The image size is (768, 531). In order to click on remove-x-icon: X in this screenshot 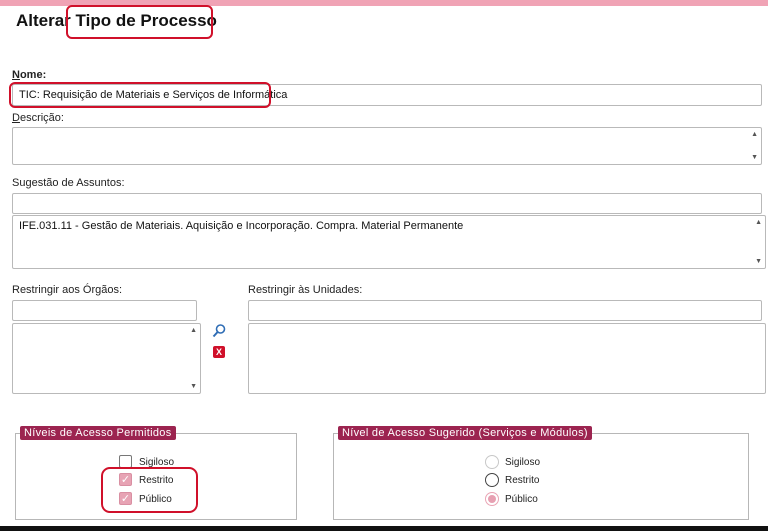, I will do `click(219, 352)`.